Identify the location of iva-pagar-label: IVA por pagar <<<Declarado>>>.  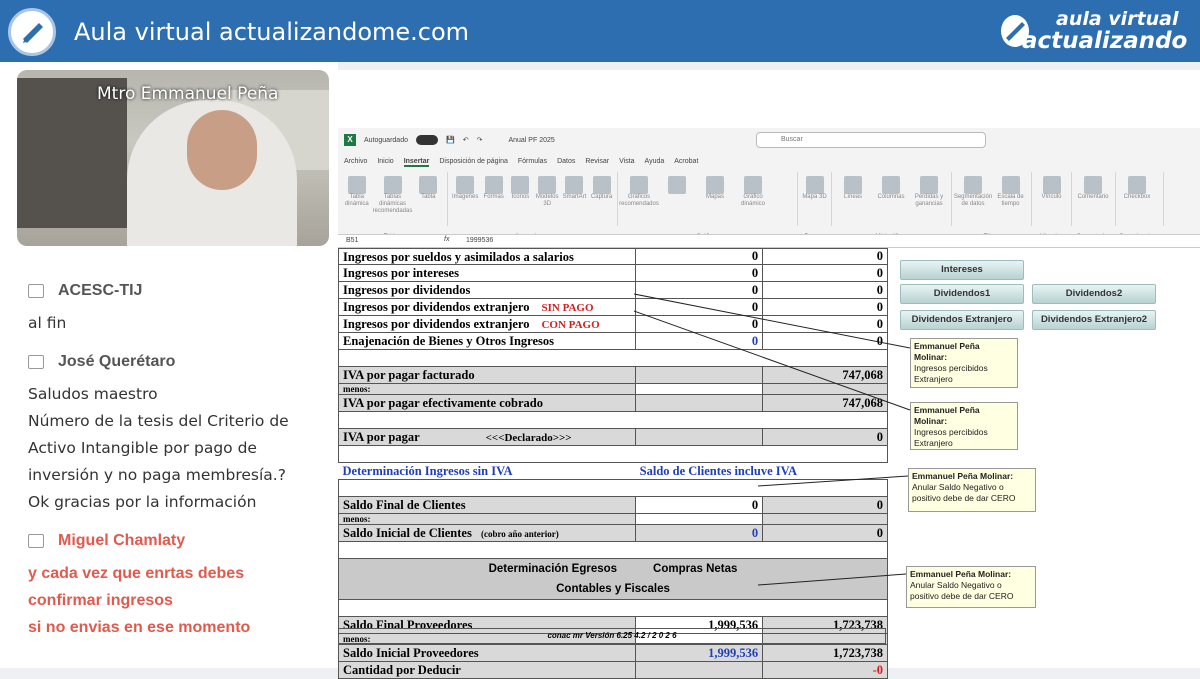
(487, 437).